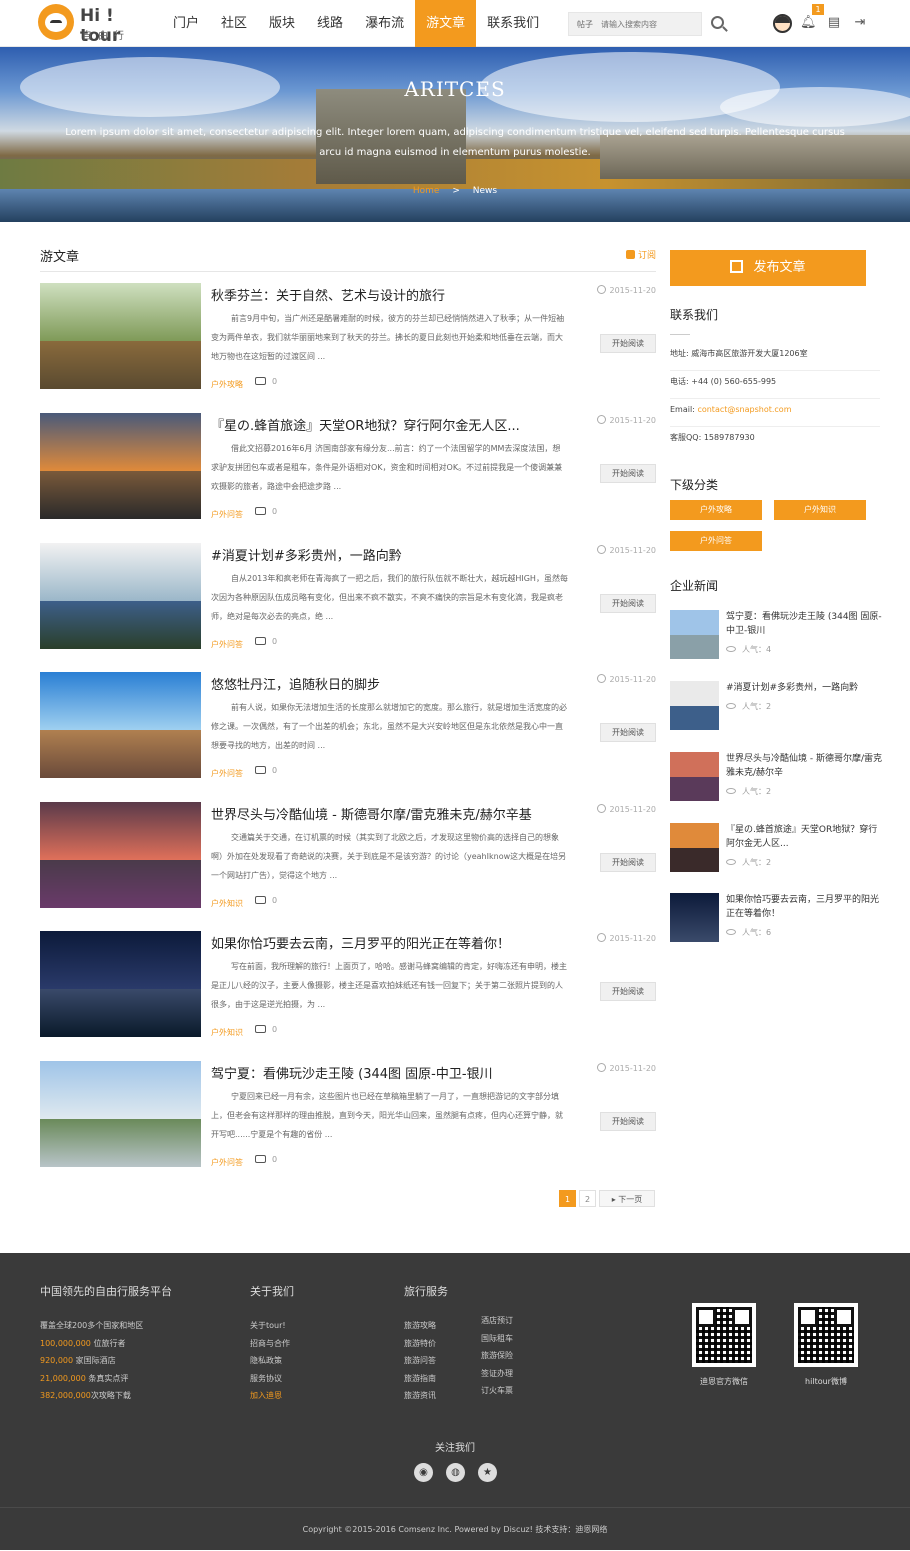  I want to click on contact-email: Email: contact@snapshot.com, so click(775, 413).